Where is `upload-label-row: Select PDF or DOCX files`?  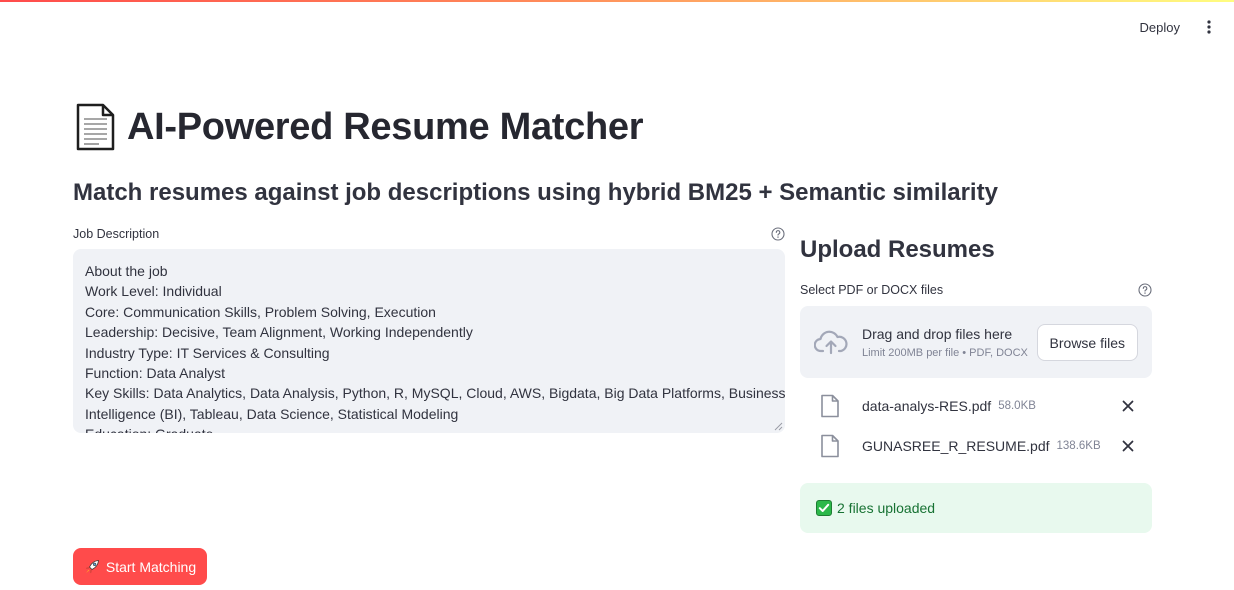 upload-label-row: Select PDF or DOCX files is located at coordinates (976, 290).